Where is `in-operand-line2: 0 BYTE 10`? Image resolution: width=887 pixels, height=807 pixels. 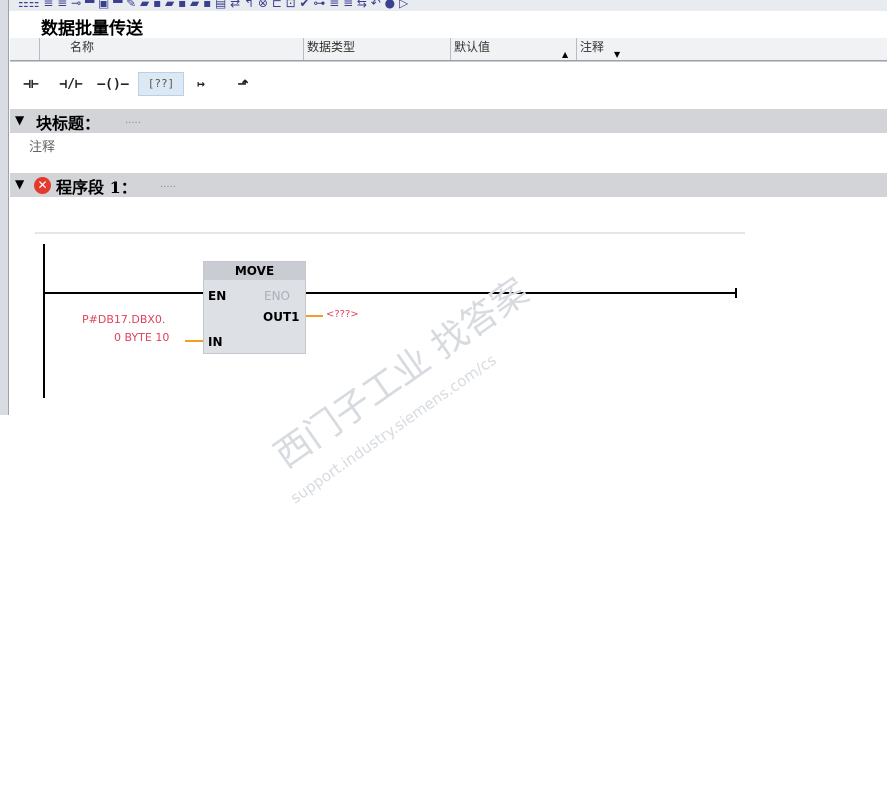
in-operand-line2: 0 BYTE 10 is located at coordinates (141, 337).